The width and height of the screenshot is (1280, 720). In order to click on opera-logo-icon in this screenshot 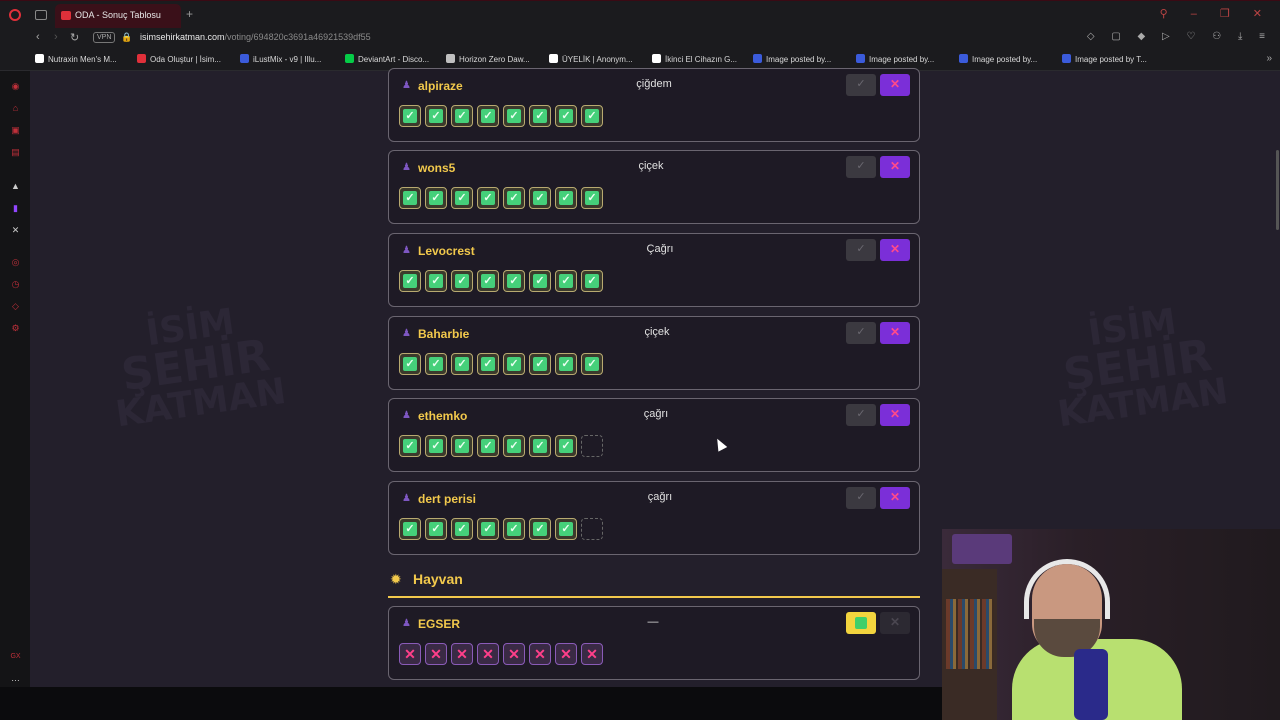, I will do `click(15, 15)`.